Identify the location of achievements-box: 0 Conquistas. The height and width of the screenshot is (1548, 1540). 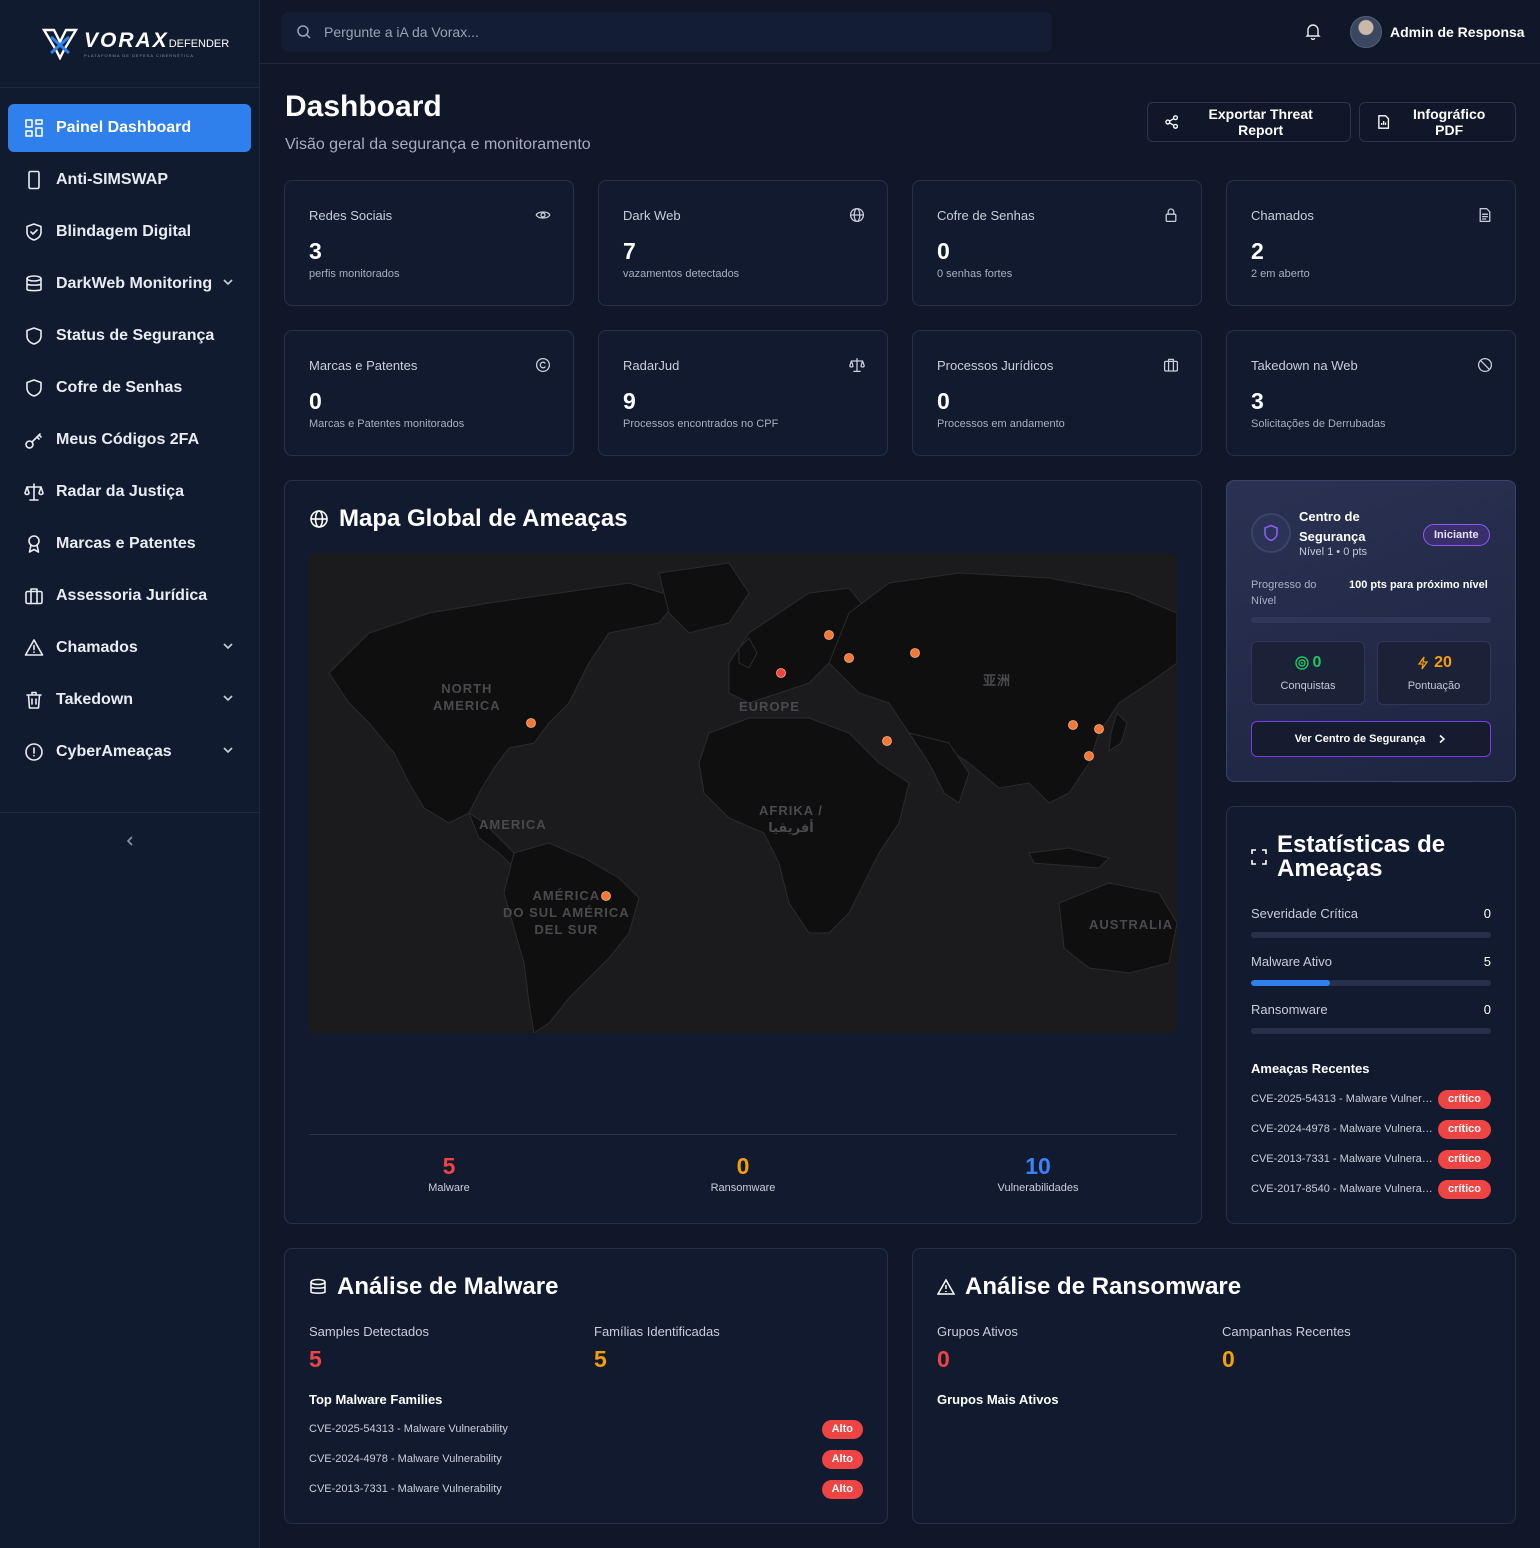
(1308, 673).